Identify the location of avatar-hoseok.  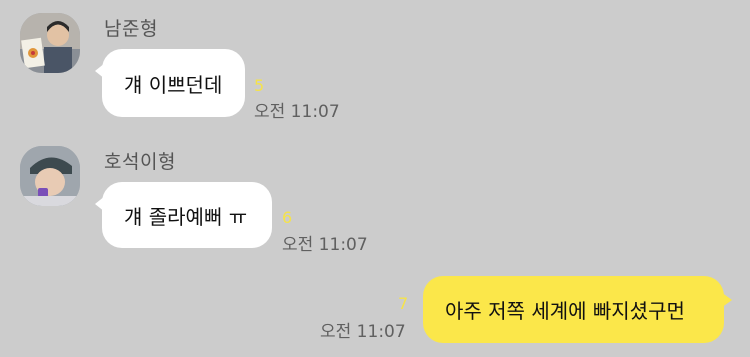
(50, 176).